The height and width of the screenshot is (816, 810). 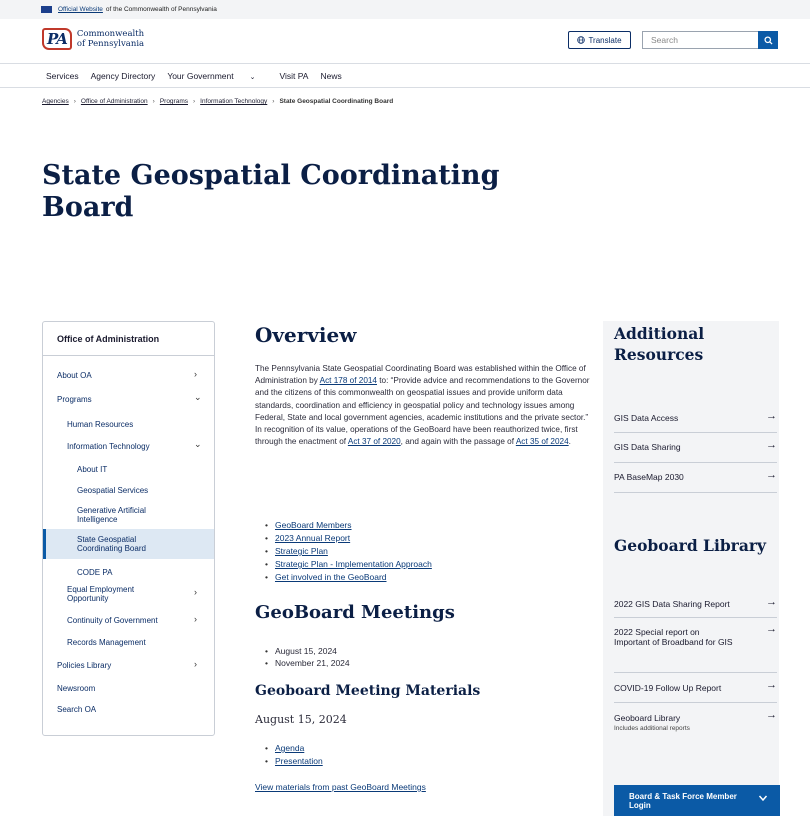 What do you see at coordinates (672, 604) in the screenshot?
I see `library-label: 2022 GIS Data Sharing Report` at bounding box center [672, 604].